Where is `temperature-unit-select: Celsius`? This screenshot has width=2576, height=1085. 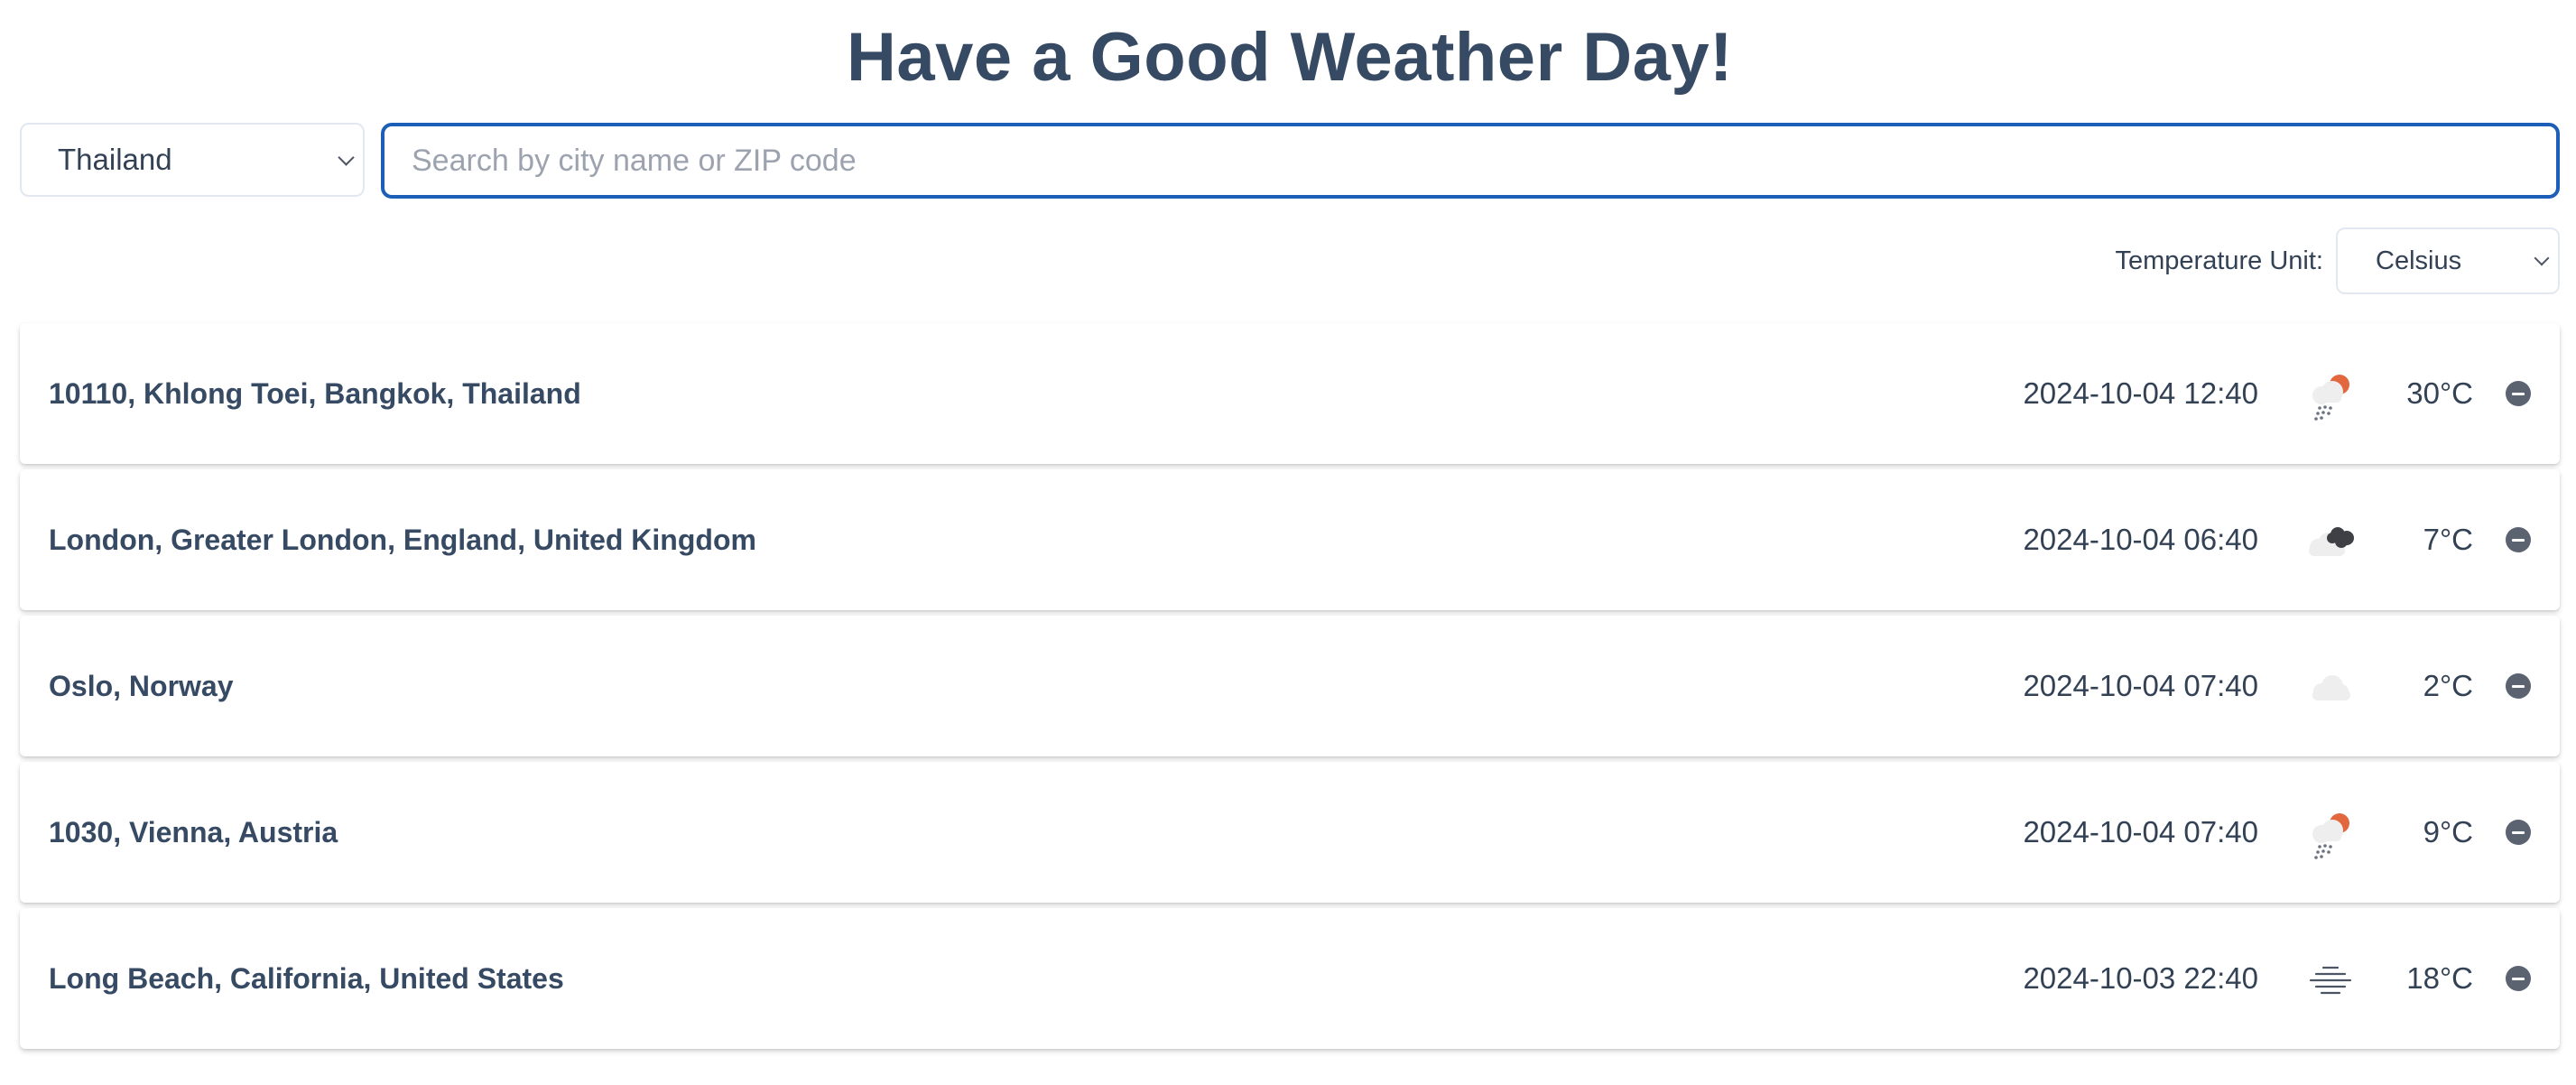
temperature-unit-select: Celsius is located at coordinates (2448, 260).